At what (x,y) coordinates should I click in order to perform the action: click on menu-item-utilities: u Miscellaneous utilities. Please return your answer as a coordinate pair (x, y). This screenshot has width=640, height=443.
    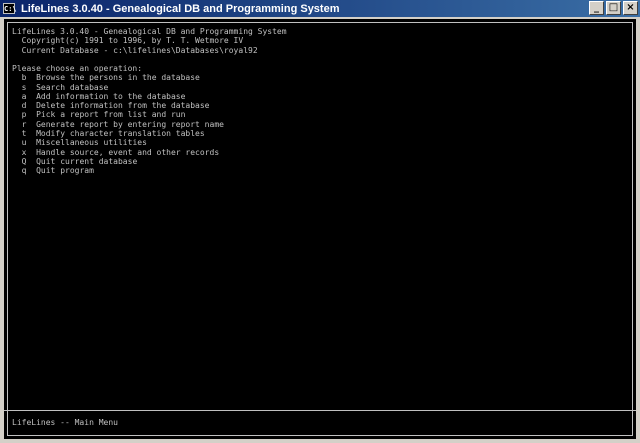
    Looking at the image, I should click on (118, 142).